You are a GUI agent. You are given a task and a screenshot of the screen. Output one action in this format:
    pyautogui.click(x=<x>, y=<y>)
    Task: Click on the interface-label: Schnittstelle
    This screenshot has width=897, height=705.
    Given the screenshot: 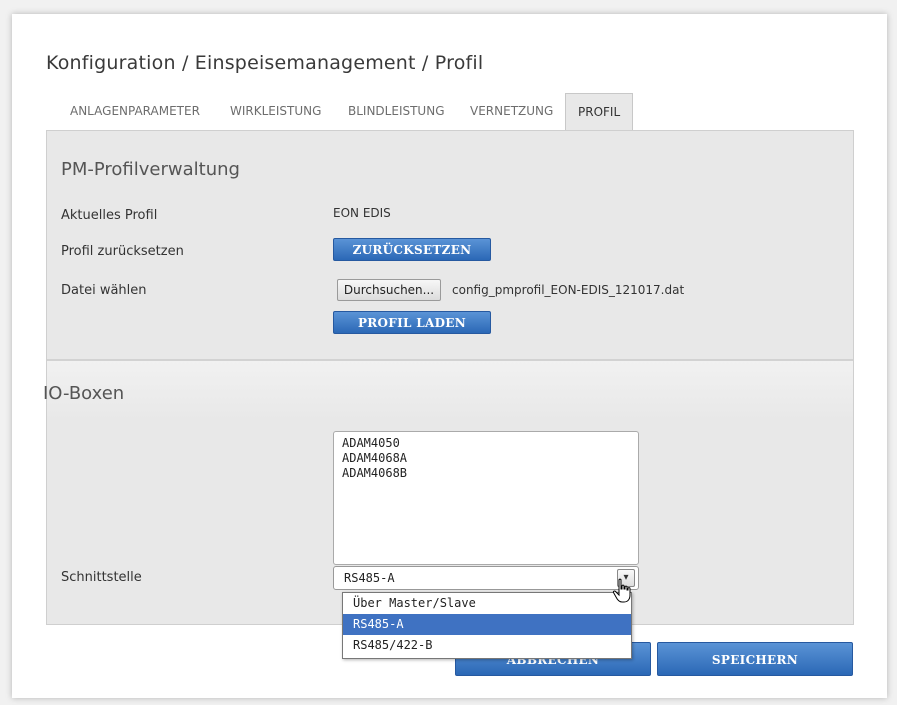 What is the action you would take?
    pyautogui.click(x=101, y=577)
    